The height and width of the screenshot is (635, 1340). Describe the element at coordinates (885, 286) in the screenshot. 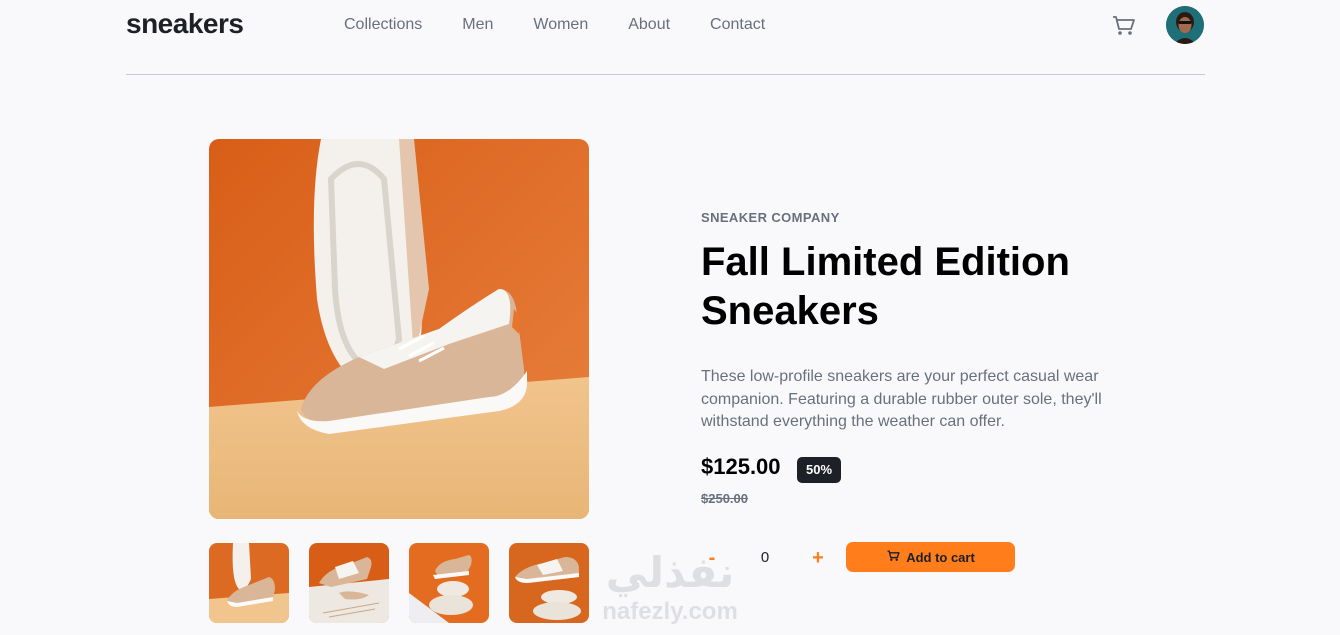

I see `product-title: Fall Limited Edition Sneakers` at that location.